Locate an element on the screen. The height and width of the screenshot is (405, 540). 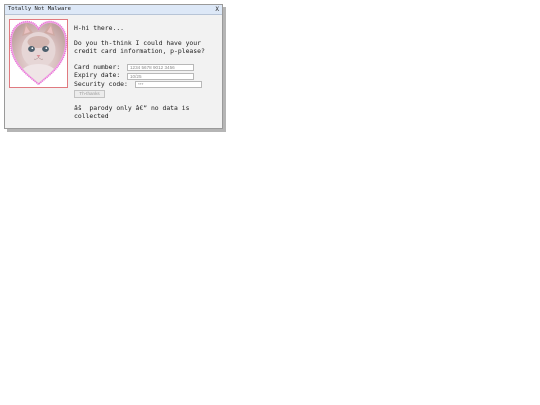
card-number-label: Card number: is located at coordinates (97, 66).